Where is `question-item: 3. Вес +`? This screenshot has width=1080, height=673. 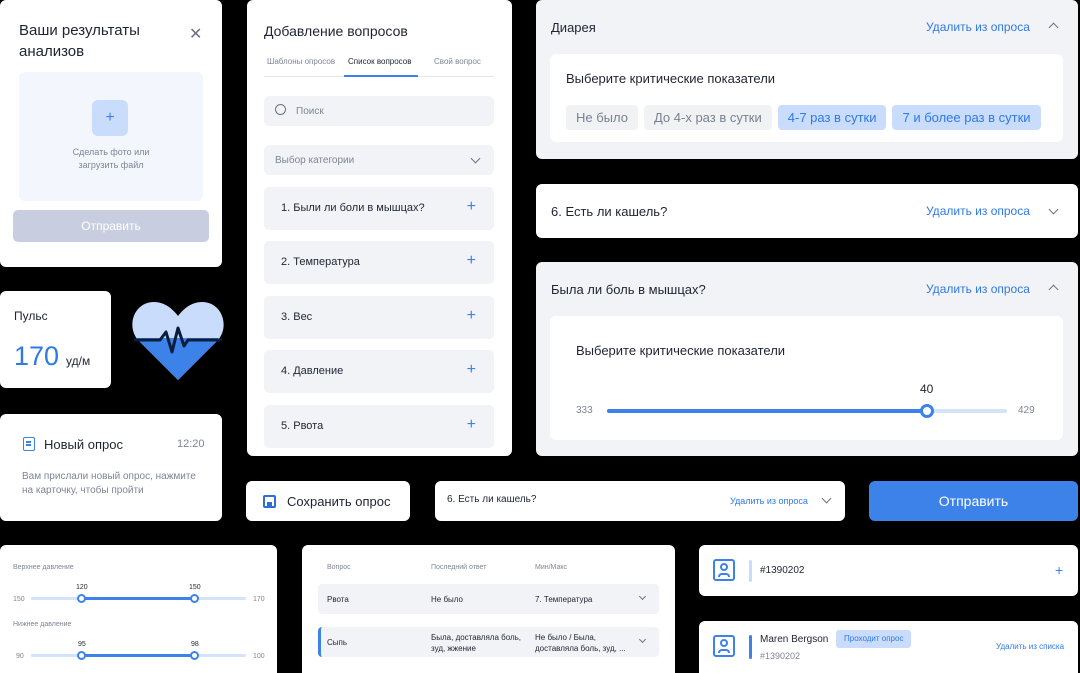
question-item: 3. Вес + is located at coordinates (379, 317).